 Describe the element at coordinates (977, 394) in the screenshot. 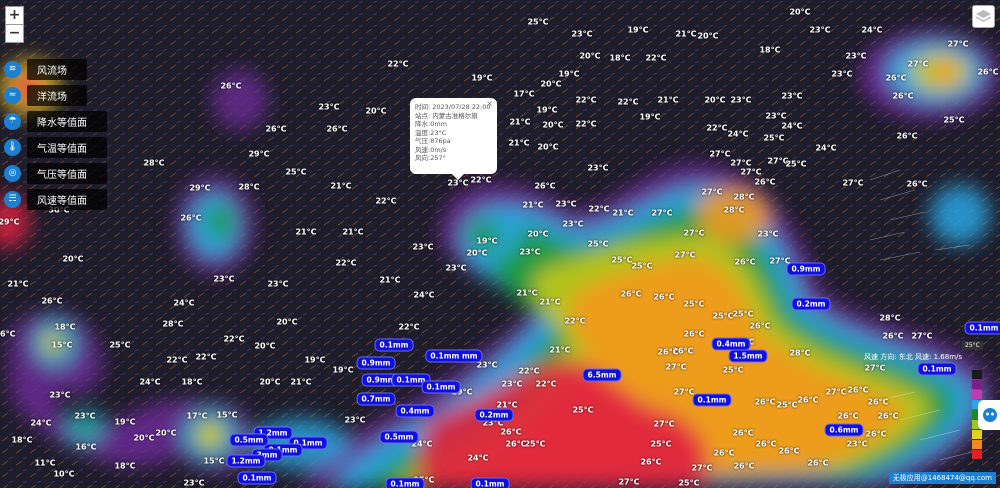

I see `legend-swatch` at that location.